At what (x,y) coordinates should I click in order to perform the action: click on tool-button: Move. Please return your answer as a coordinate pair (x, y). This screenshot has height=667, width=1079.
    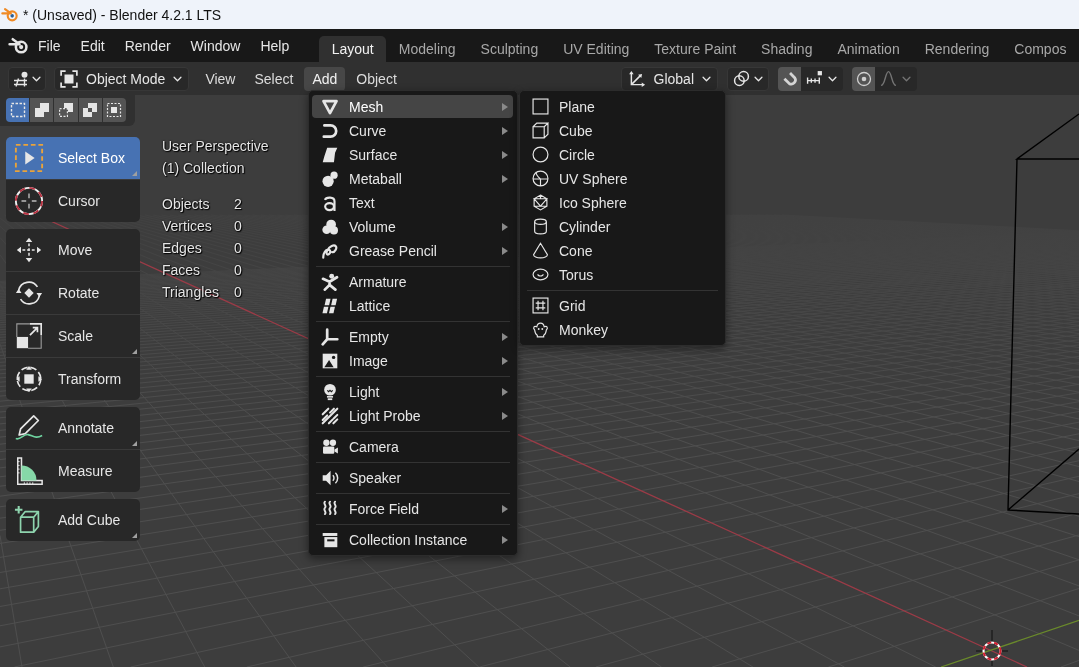
    Looking at the image, I should click on (73, 250).